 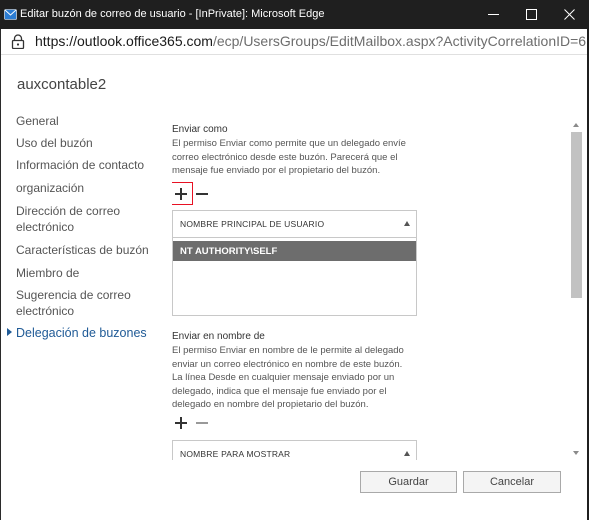 I want to click on nav-item-contact-info: Información de contacto, so click(x=91, y=165).